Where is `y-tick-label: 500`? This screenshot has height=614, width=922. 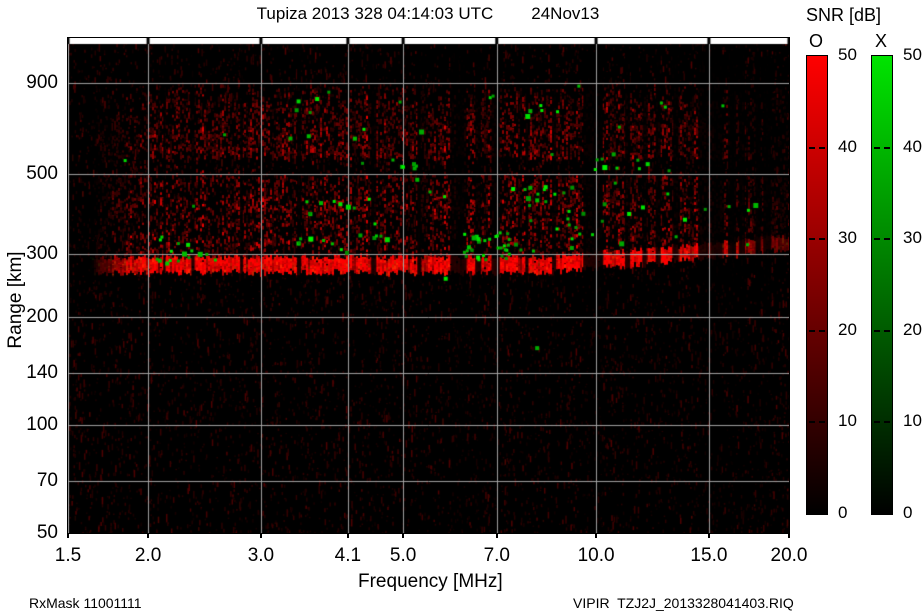
y-tick-label: 500 is located at coordinates (42, 174).